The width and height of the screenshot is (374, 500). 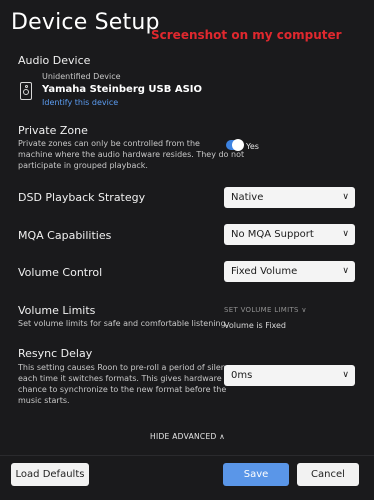 What do you see at coordinates (289, 197) in the screenshot?
I see `dsd-select: Native ∨` at bounding box center [289, 197].